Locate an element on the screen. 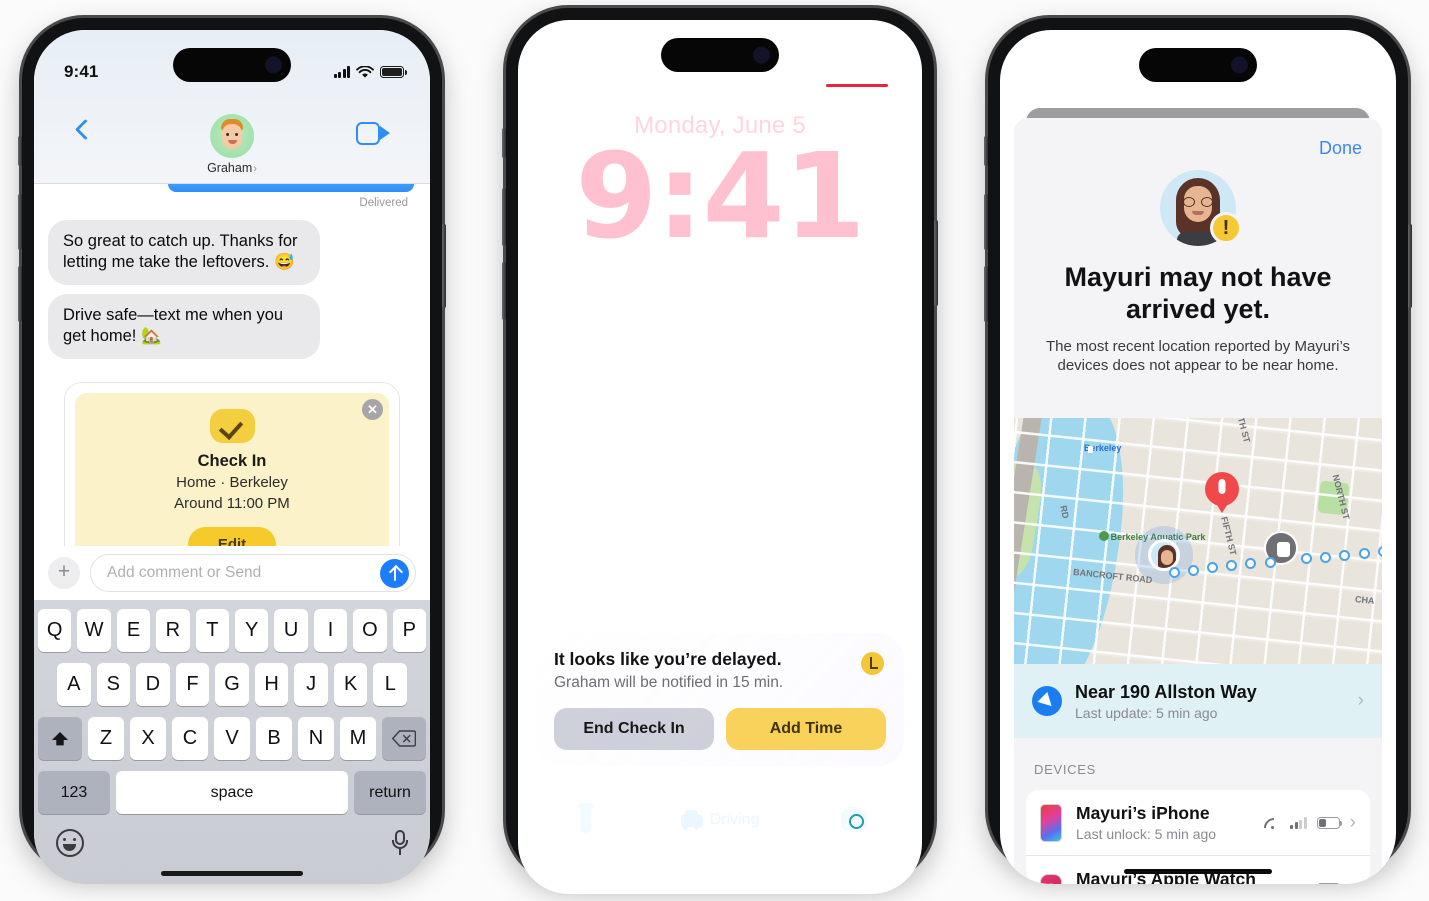 This screenshot has height=901, width=1429. key-t: T is located at coordinates (212, 630).